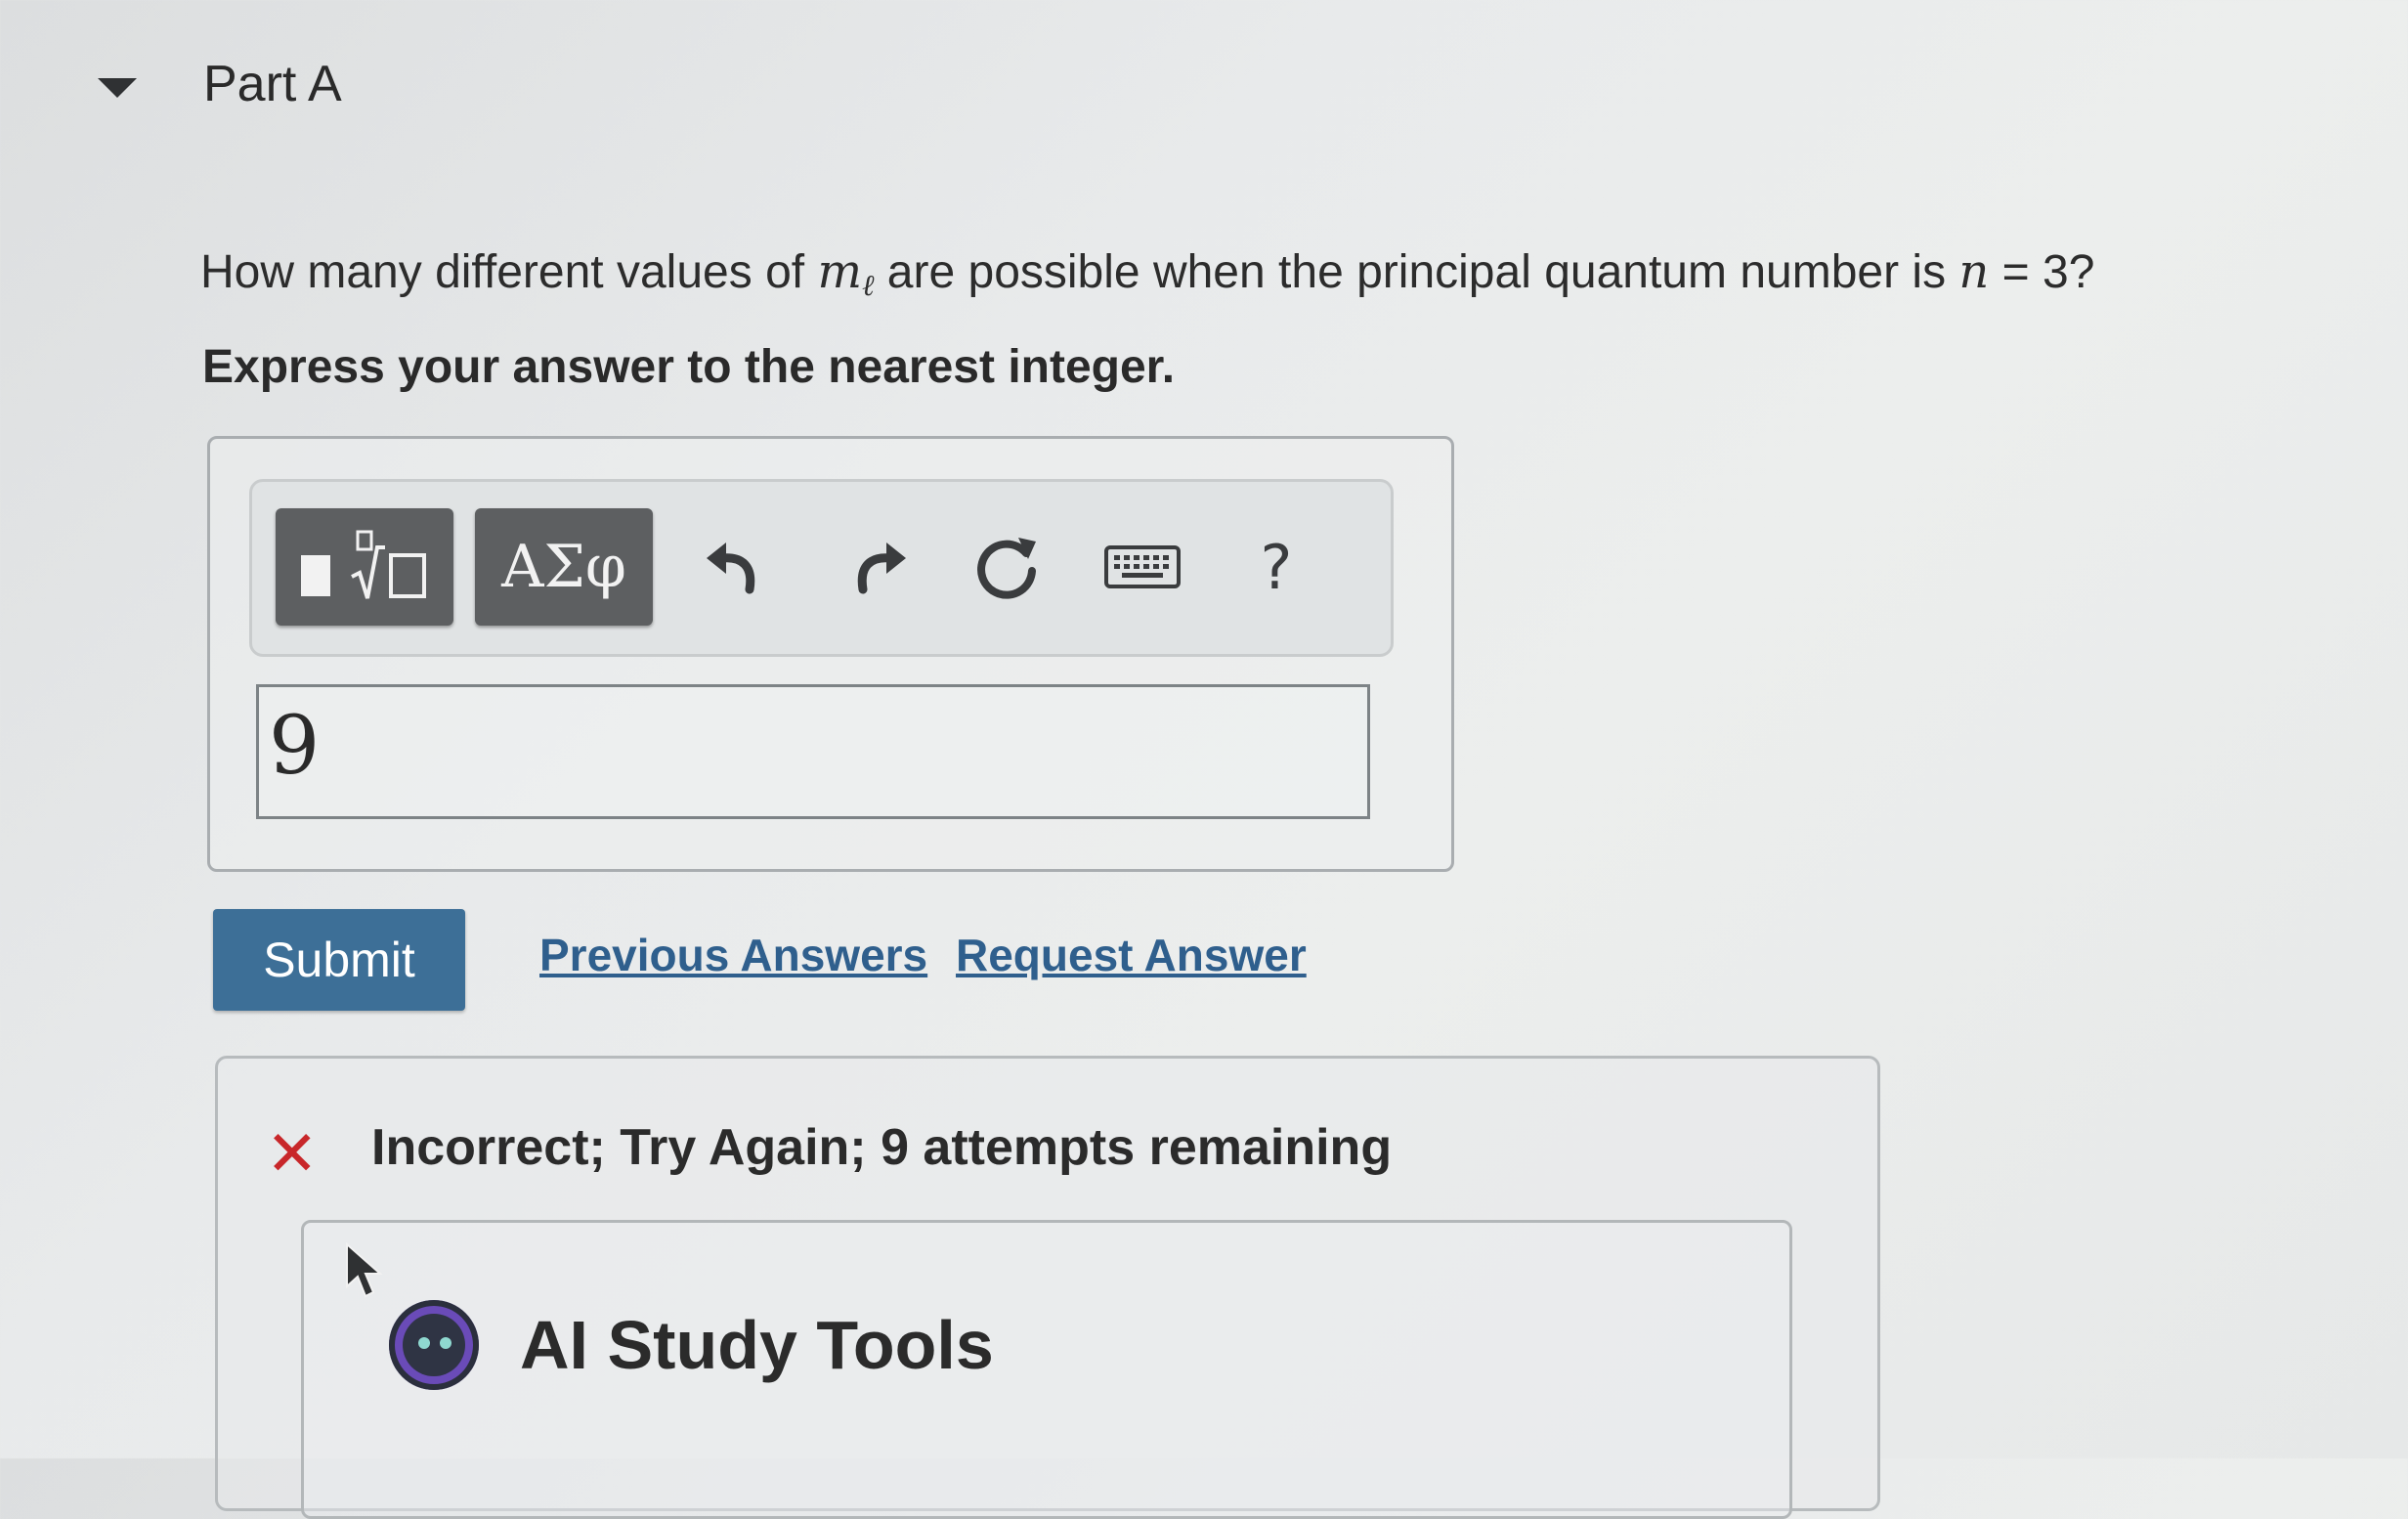 The width and height of the screenshot is (2408, 1519). I want to click on request-answer-link: Request Answer, so click(1131, 955).